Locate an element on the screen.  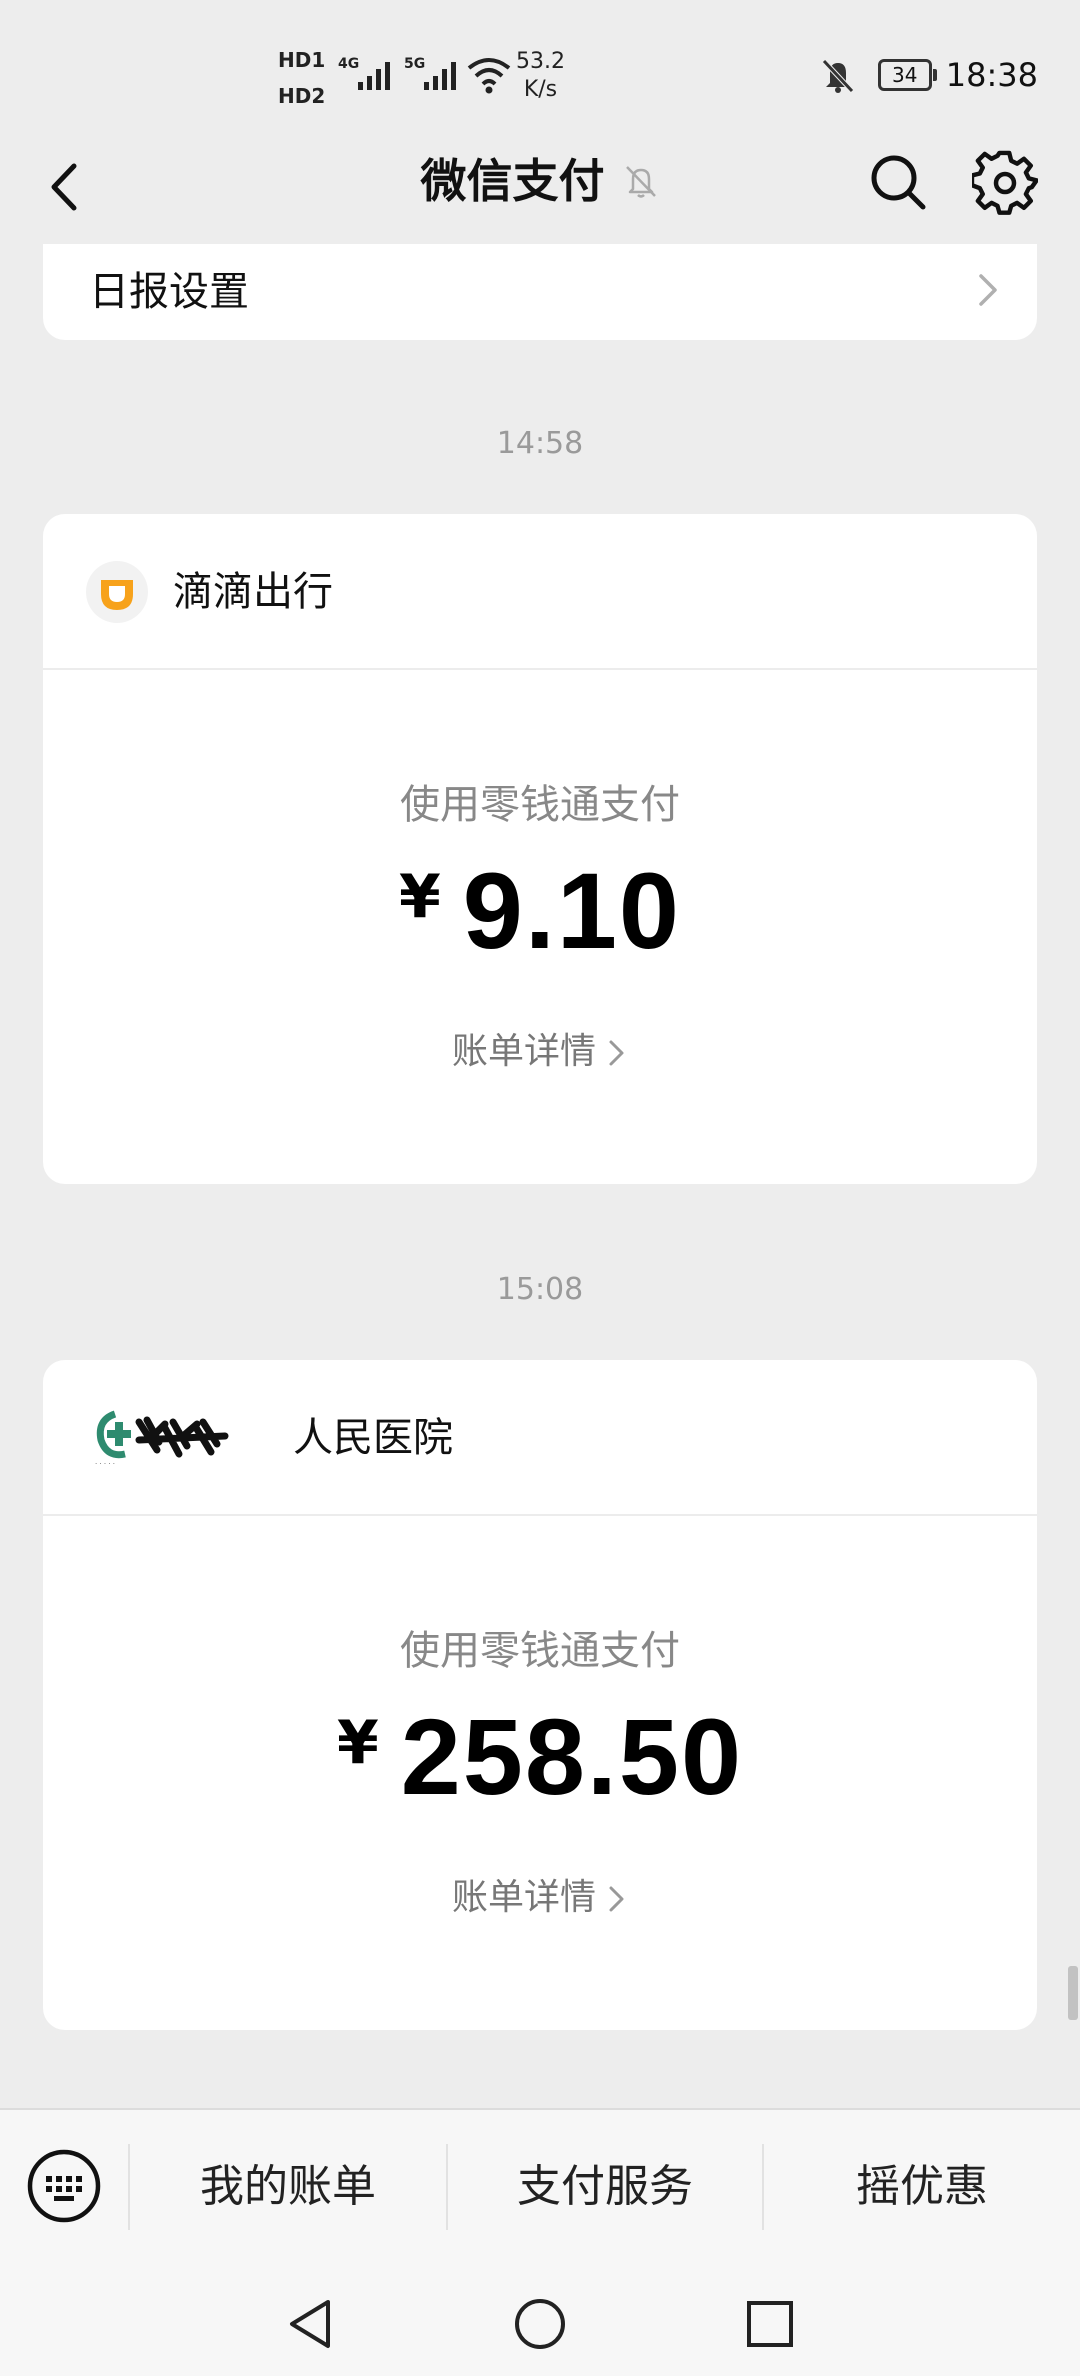
network-speed: 53.2 K/s is located at coordinates (540, 76).